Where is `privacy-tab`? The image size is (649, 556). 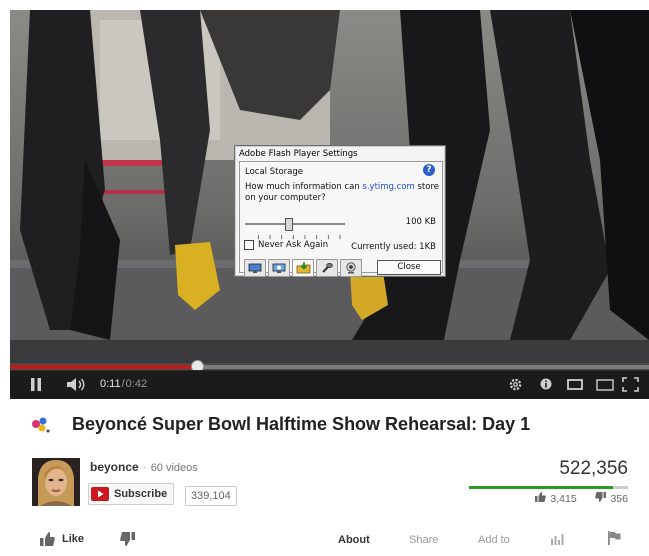 privacy-tab is located at coordinates (255, 268).